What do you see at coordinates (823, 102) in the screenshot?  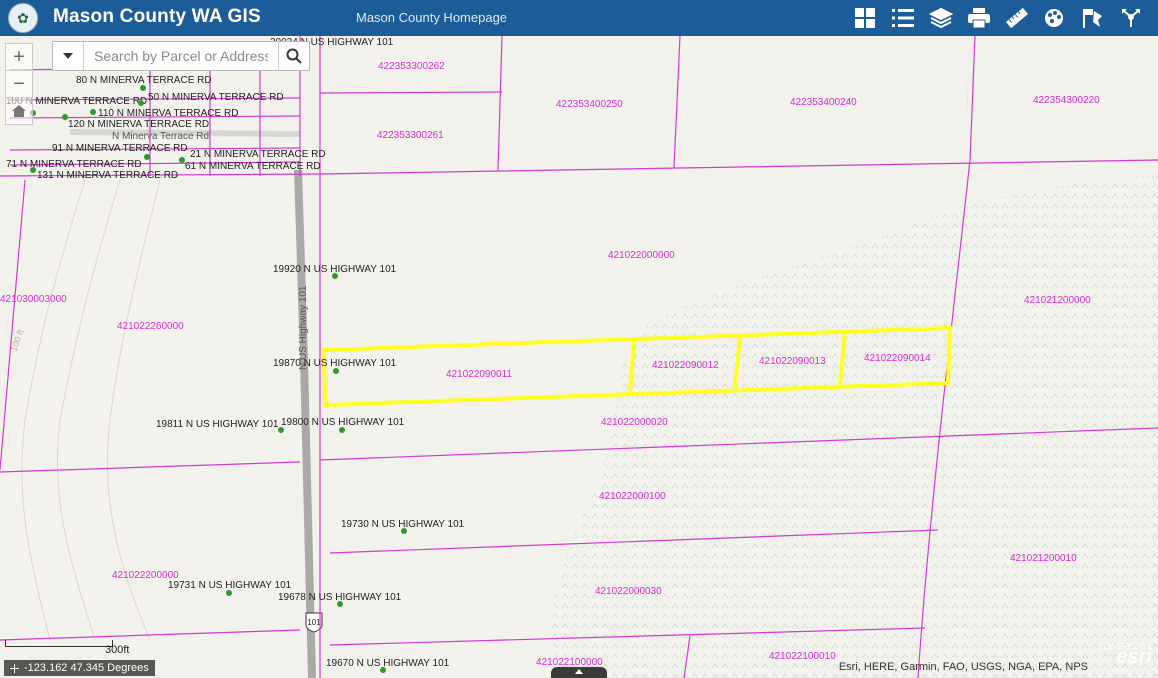 I see `parcel-label: 422353400240` at bounding box center [823, 102].